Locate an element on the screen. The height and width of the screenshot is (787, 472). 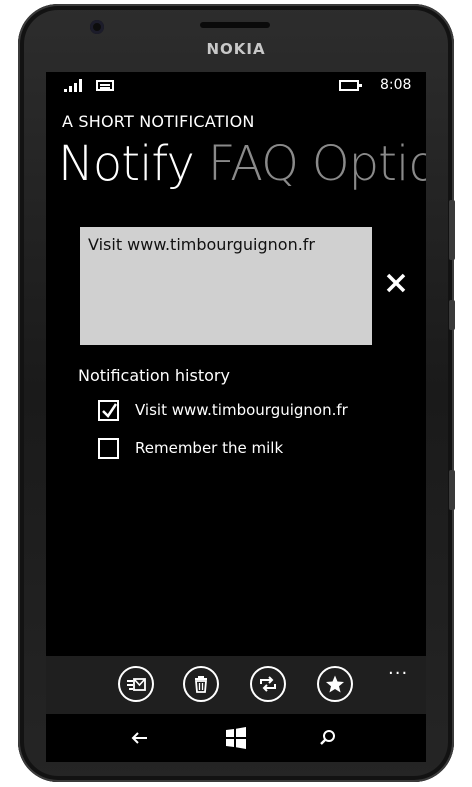
volume-button is located at coordinates (452, 230).